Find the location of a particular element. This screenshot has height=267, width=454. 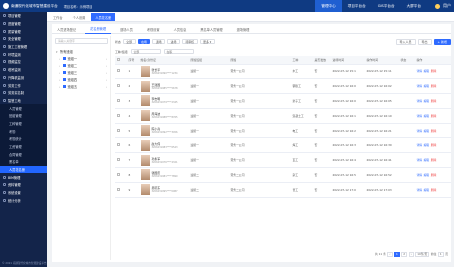

sidebar-item: 考勤统计 is located at coordinates (23, 139).